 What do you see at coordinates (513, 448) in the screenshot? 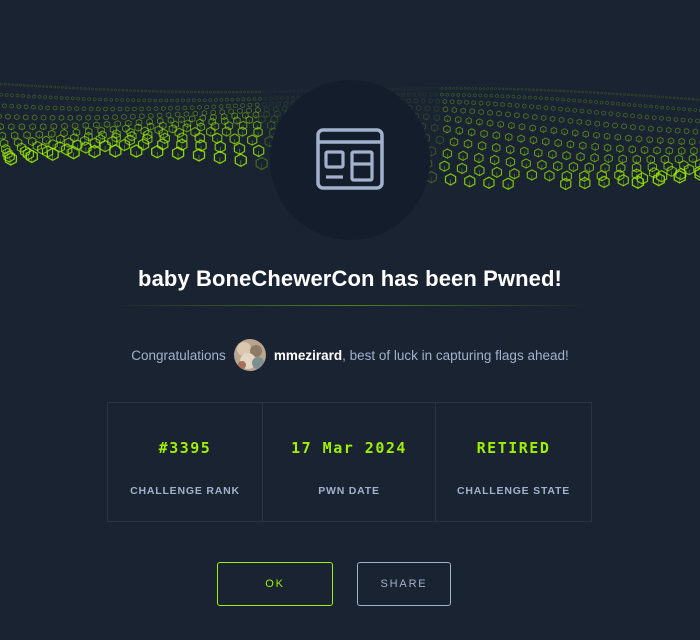
I see `stat-value: RETIRED` at bounding box center [513, 448].